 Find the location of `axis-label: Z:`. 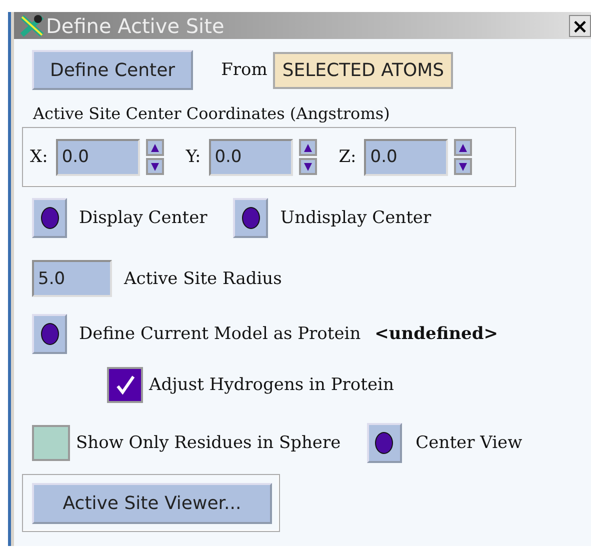

axis-label: Z: is located at coordinates (347, 157).